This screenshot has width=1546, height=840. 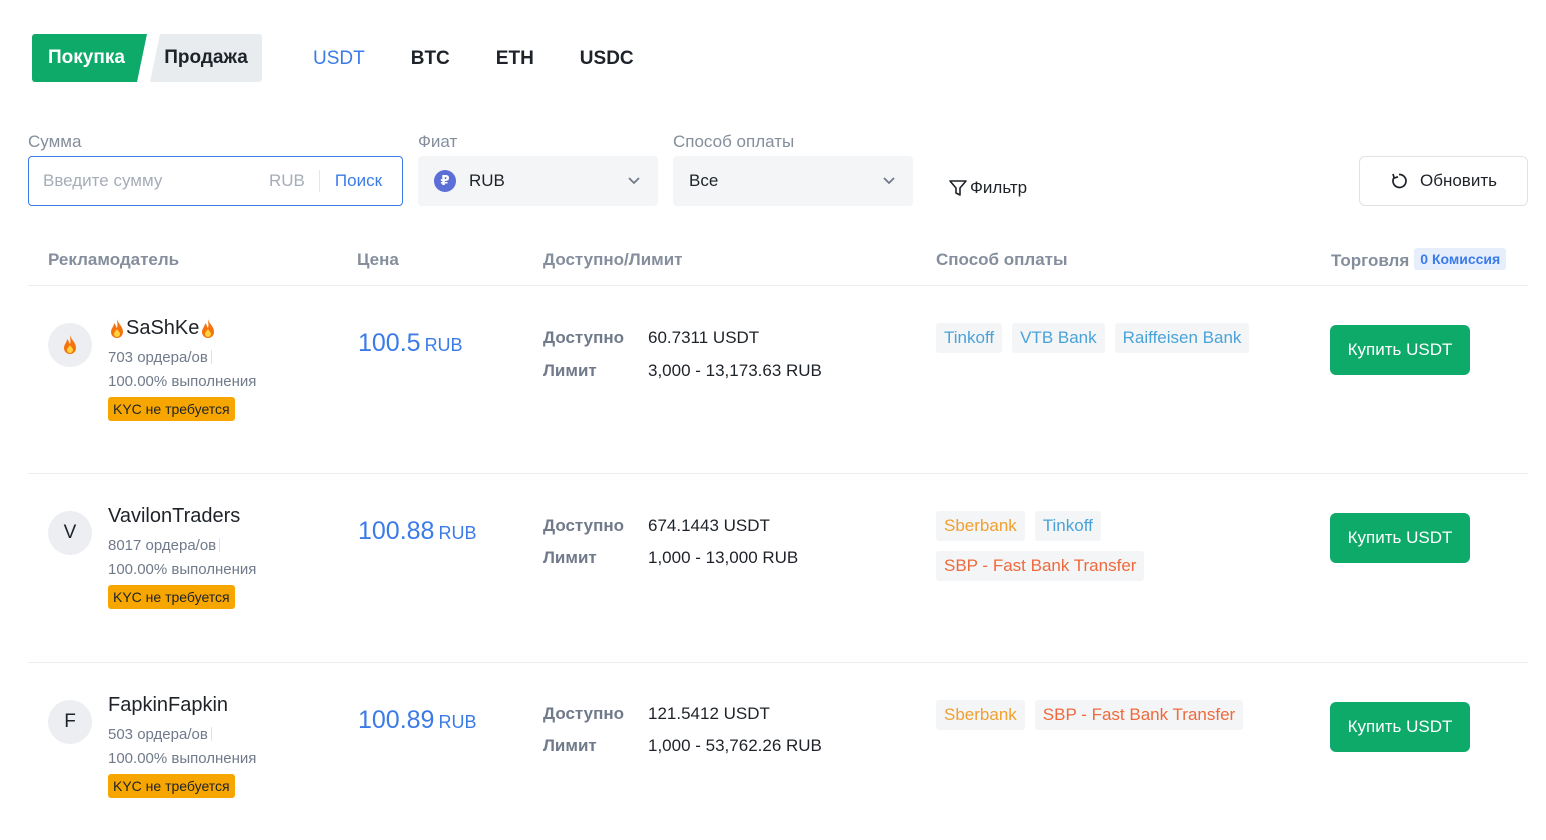 What do you see at coordinates (114, 259) in the screenshot?
I see `column-advertiser: Рекламодатель` at bounding box center [114, 259].